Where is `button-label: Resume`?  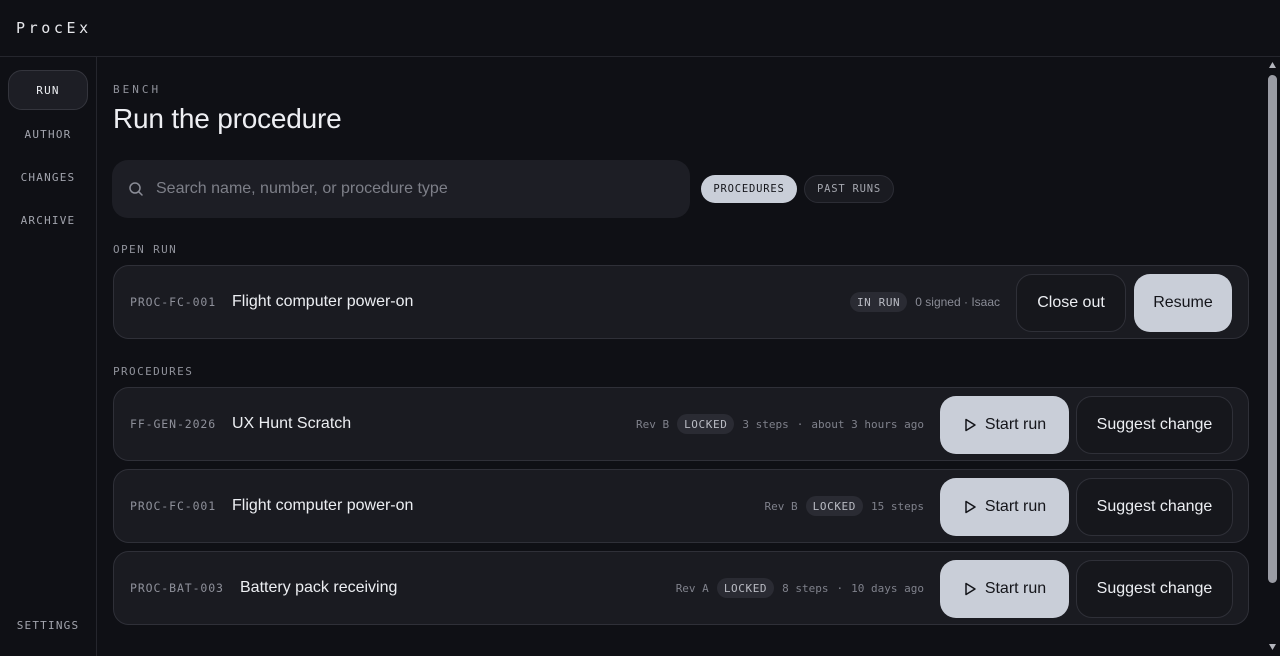
button-label: Resume is located at coordinates (1183, 302).